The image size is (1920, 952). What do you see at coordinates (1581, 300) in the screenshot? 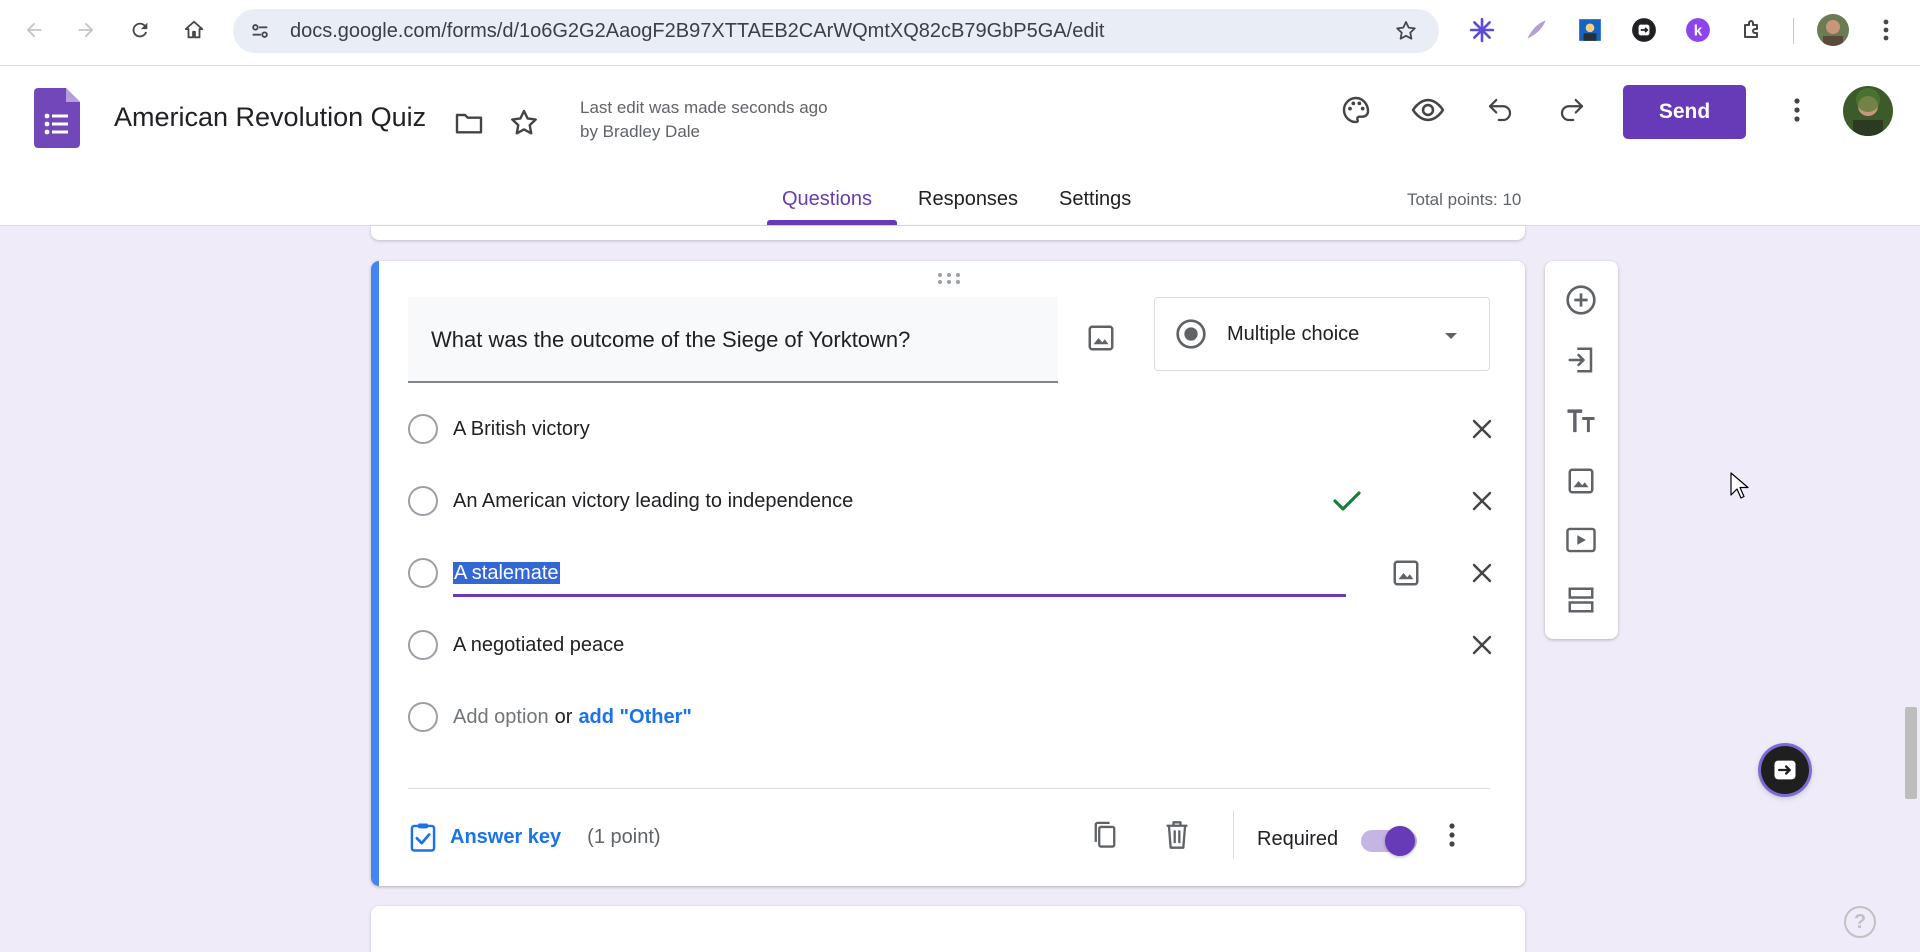
I see `add-question-plus-icon` at bounding box center [1581, 300].